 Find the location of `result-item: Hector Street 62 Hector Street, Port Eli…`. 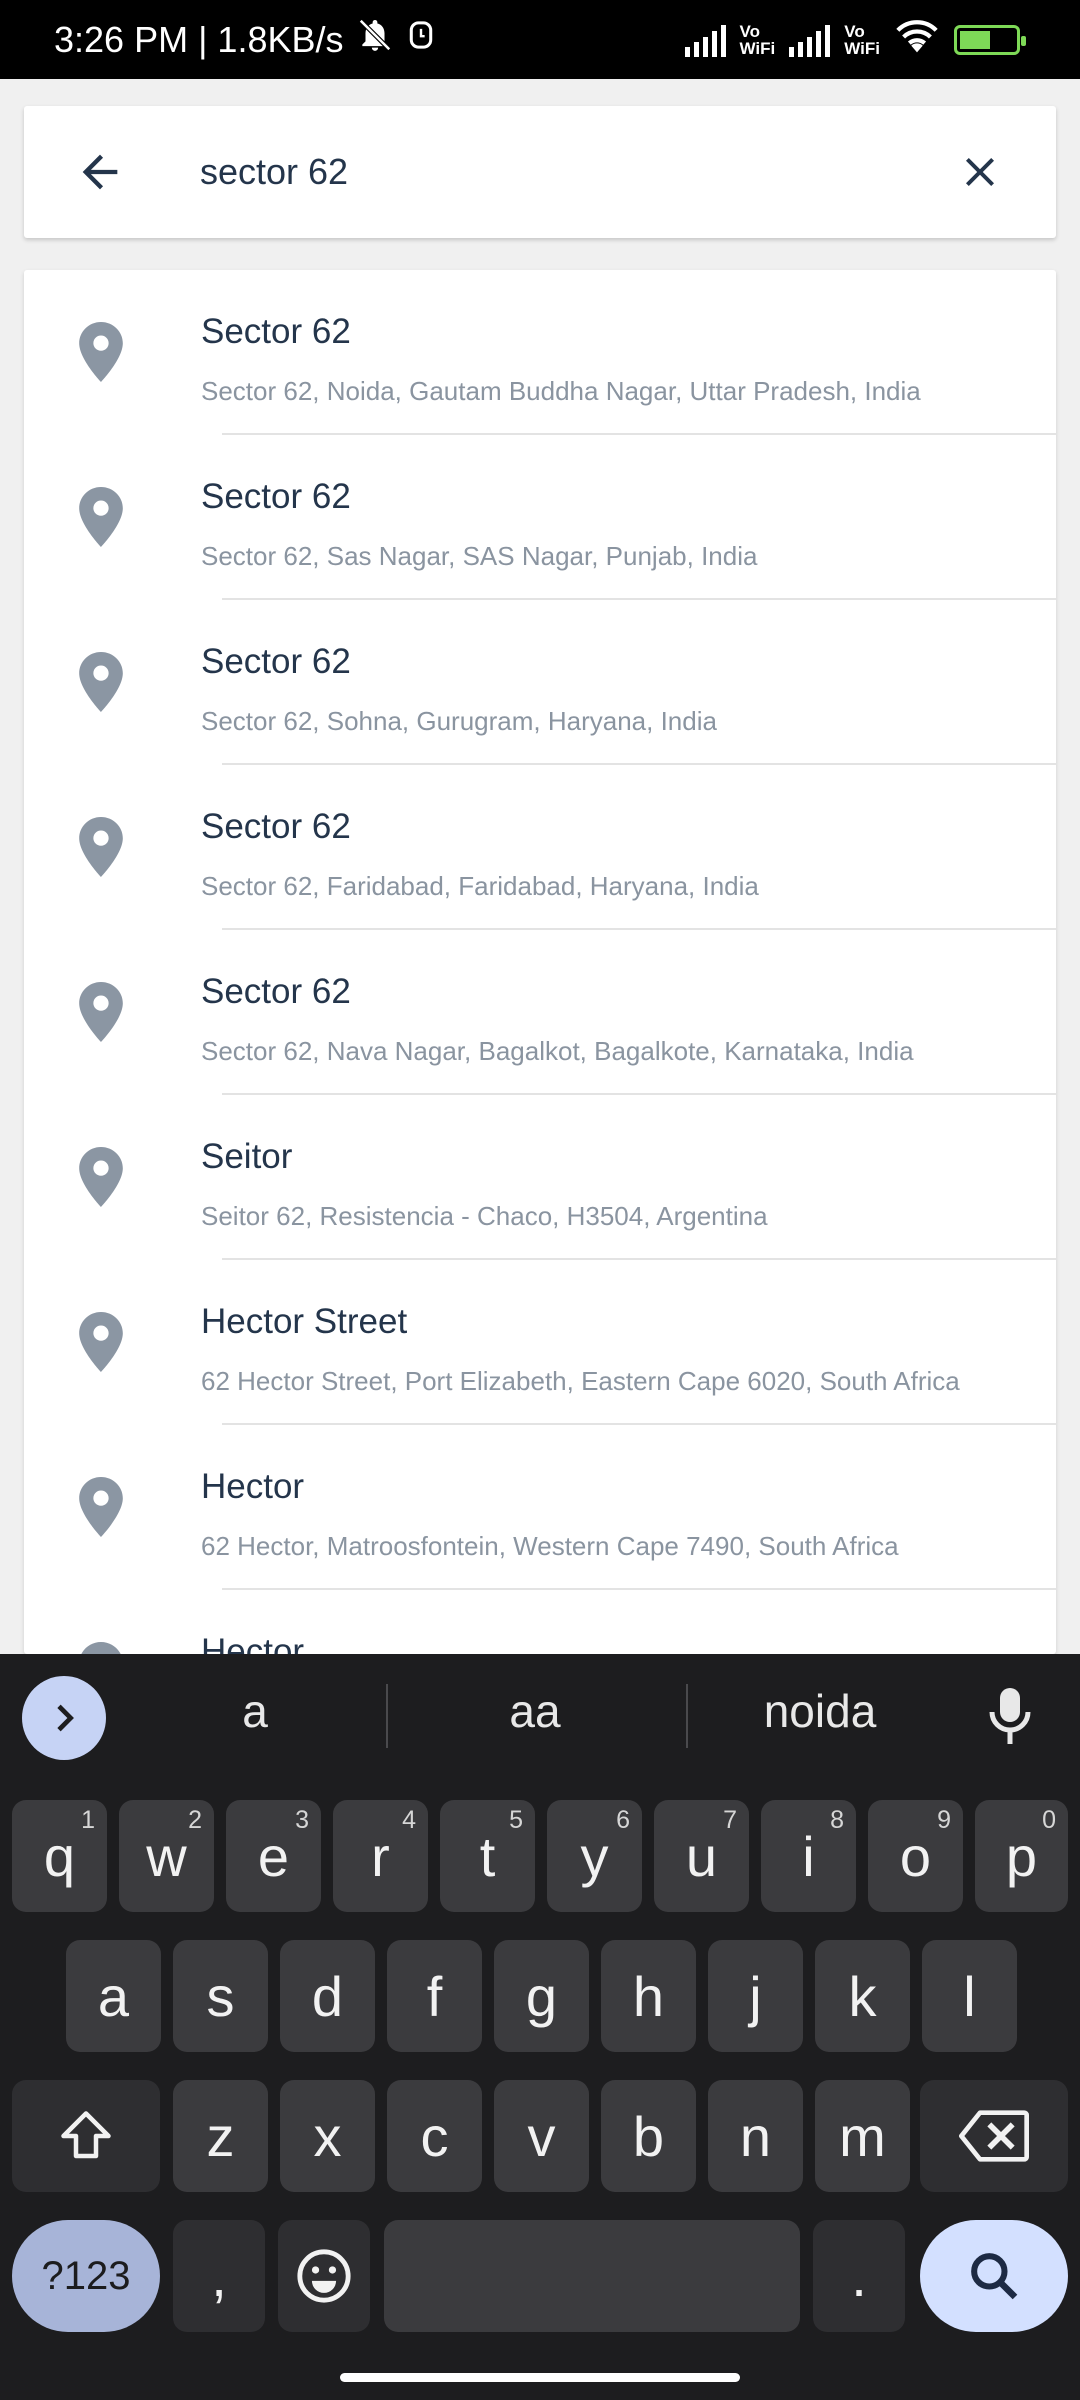

result-item: Hector Street 62 Hector Street, Port Eli… is located at coordinates (540, 1342).